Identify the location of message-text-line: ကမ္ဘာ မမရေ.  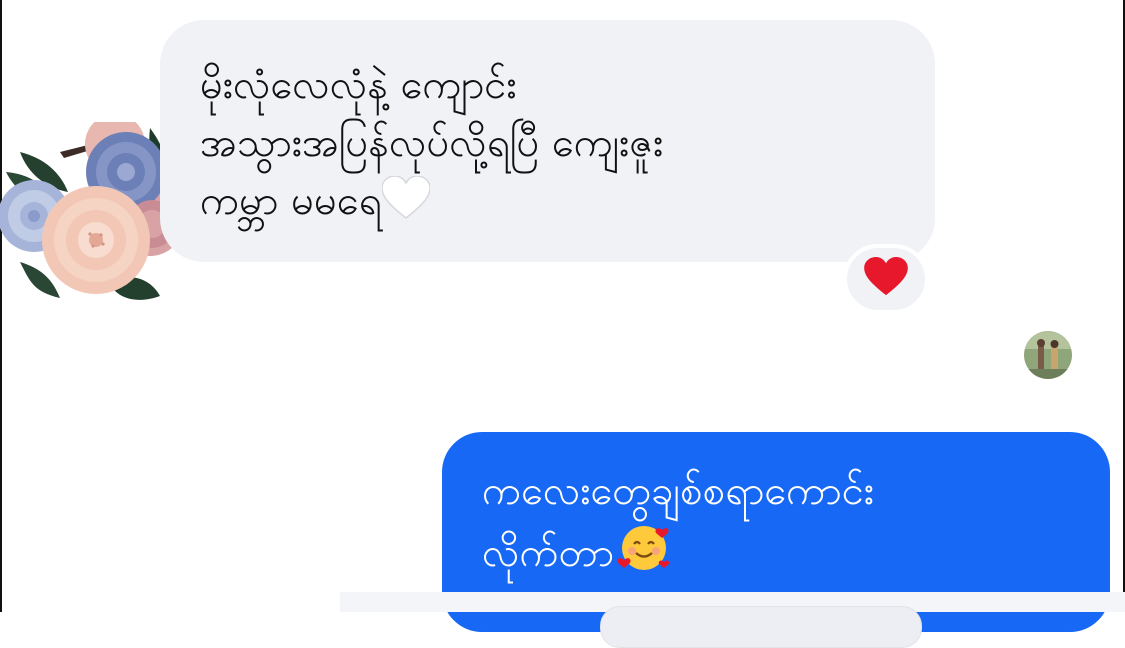
(291, 201).